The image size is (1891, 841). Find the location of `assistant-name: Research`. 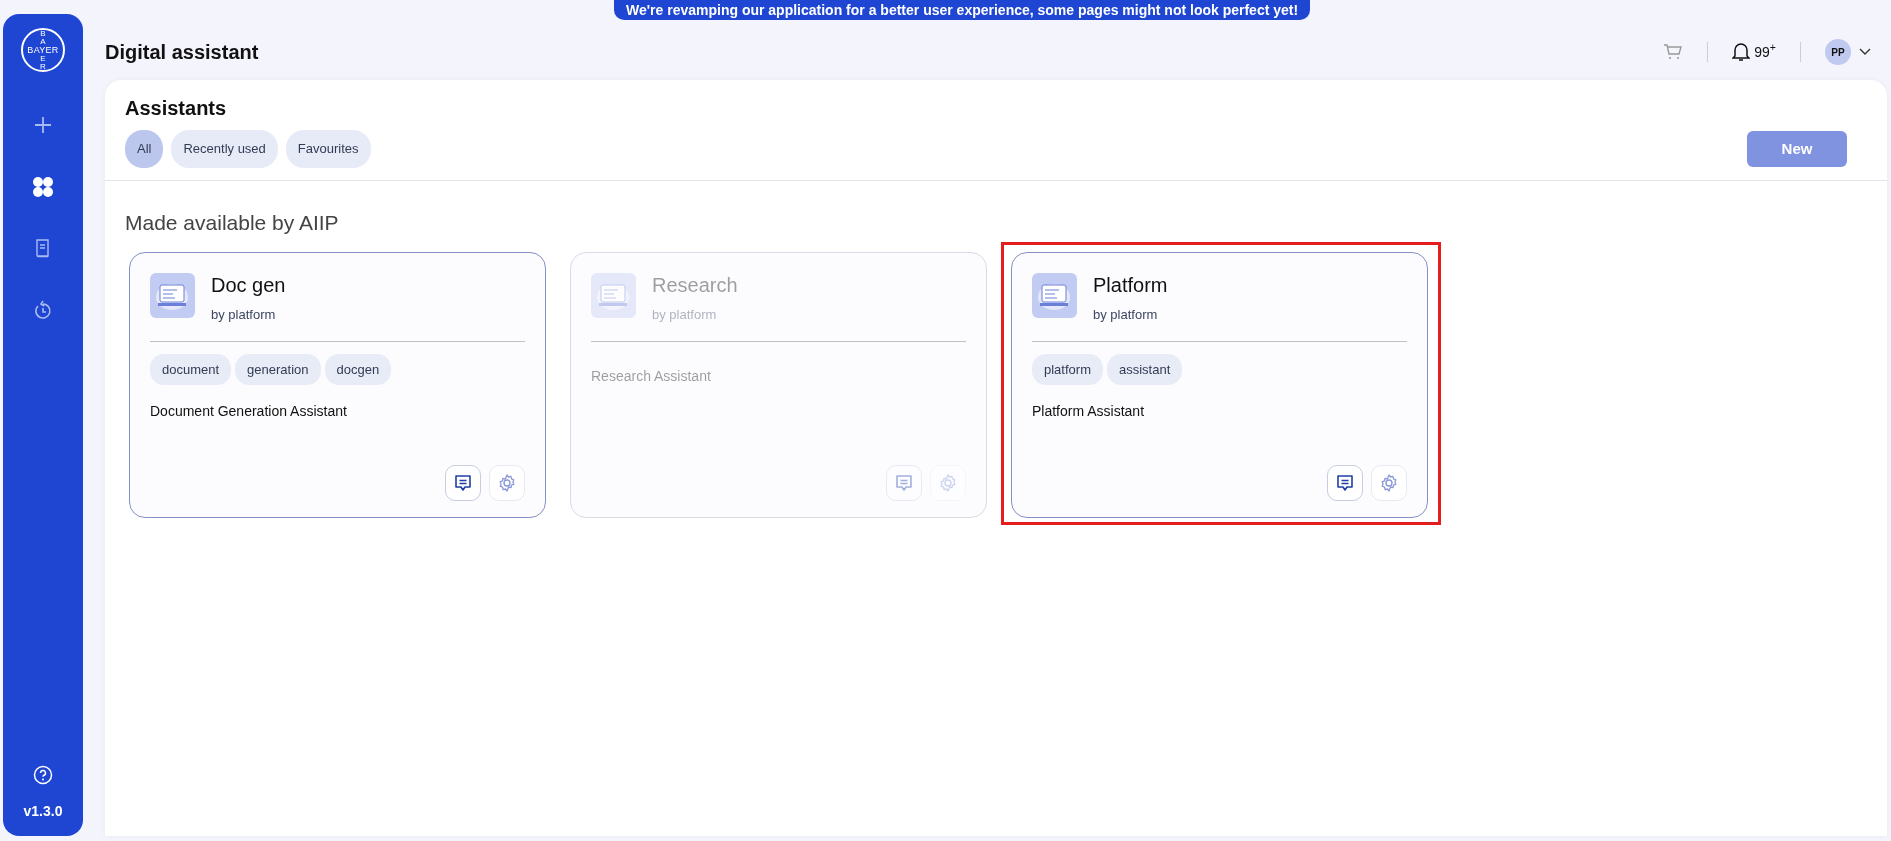

assistant-name: Research is located at coordinates (695, 285).